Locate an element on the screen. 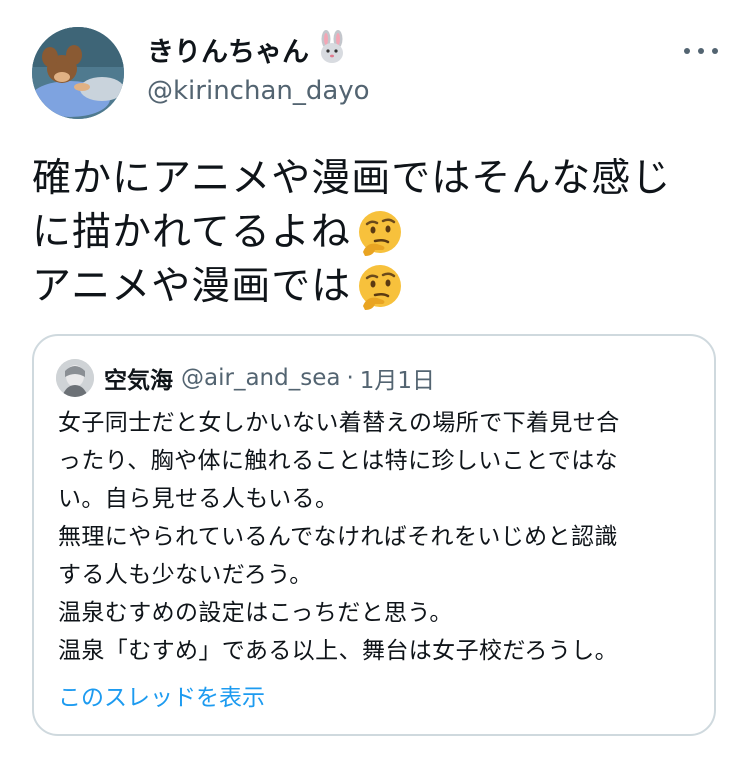  tweet-line-text: アニメや漫画では is located at coordinates (192, 286).